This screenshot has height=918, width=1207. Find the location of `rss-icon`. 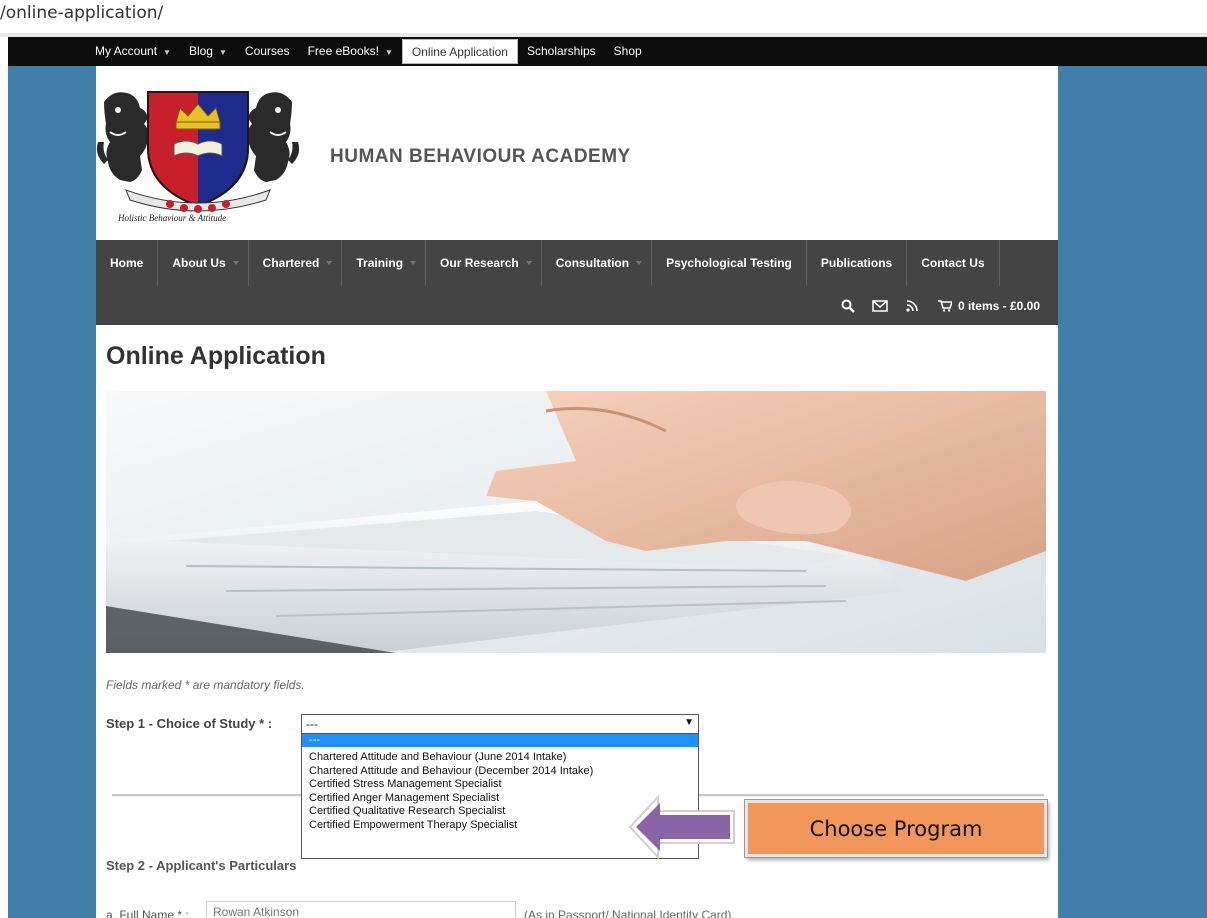

rss-icon is located at coordinates (912, 306).